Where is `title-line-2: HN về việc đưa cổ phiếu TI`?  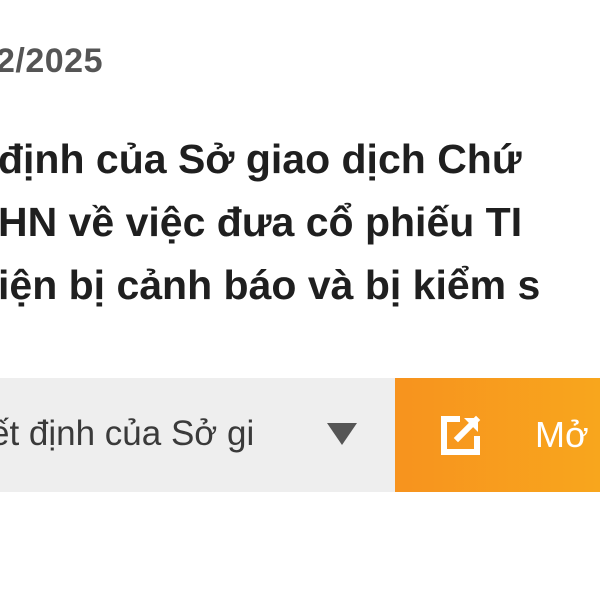 title-line-2: HN về việc đưa cổ phiếu TI is located at coordinates (261, 222).